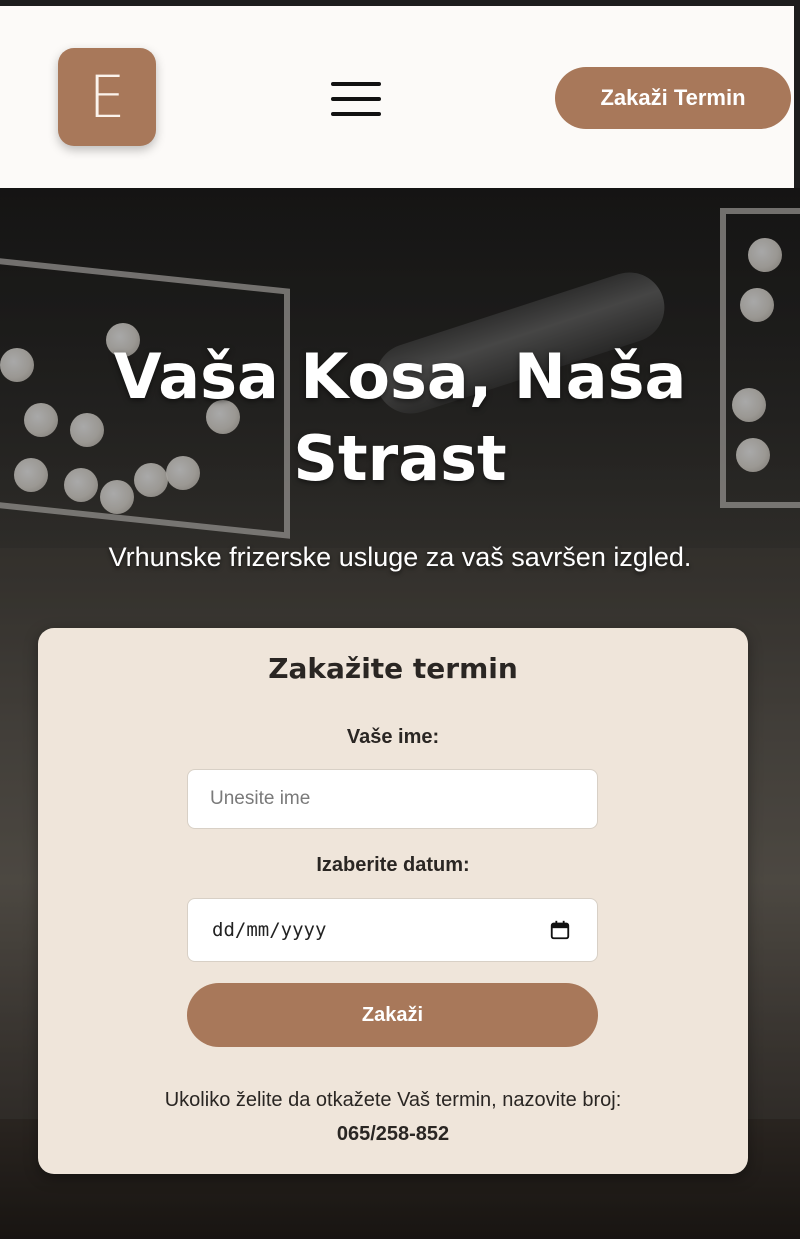 The image size is (800, 1239). I want to click on book-appointment-button: Zakaži Termin, so click(673, 98).